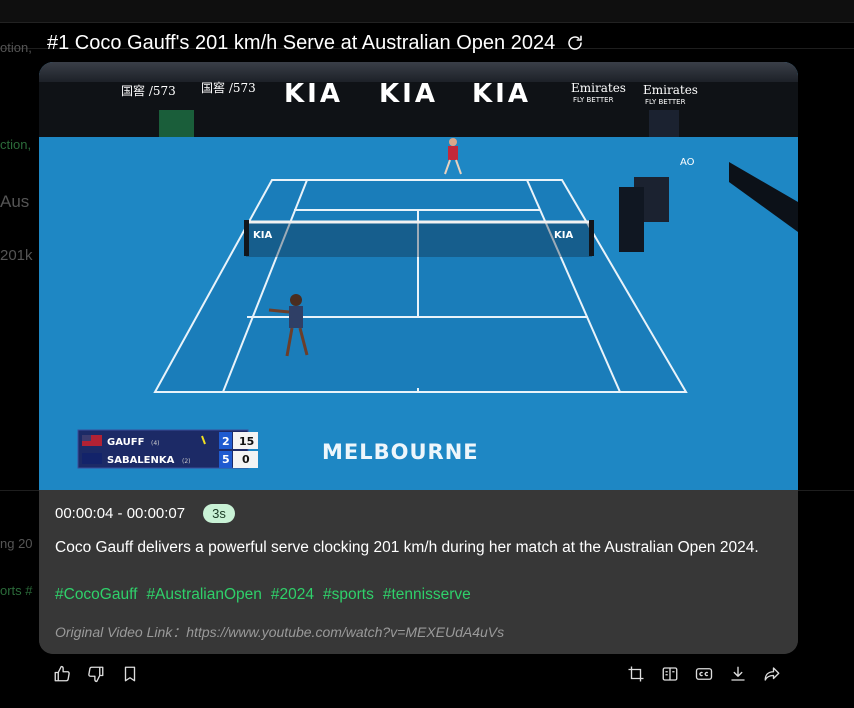  I want to click on score-points: 15, so click(246, 441).